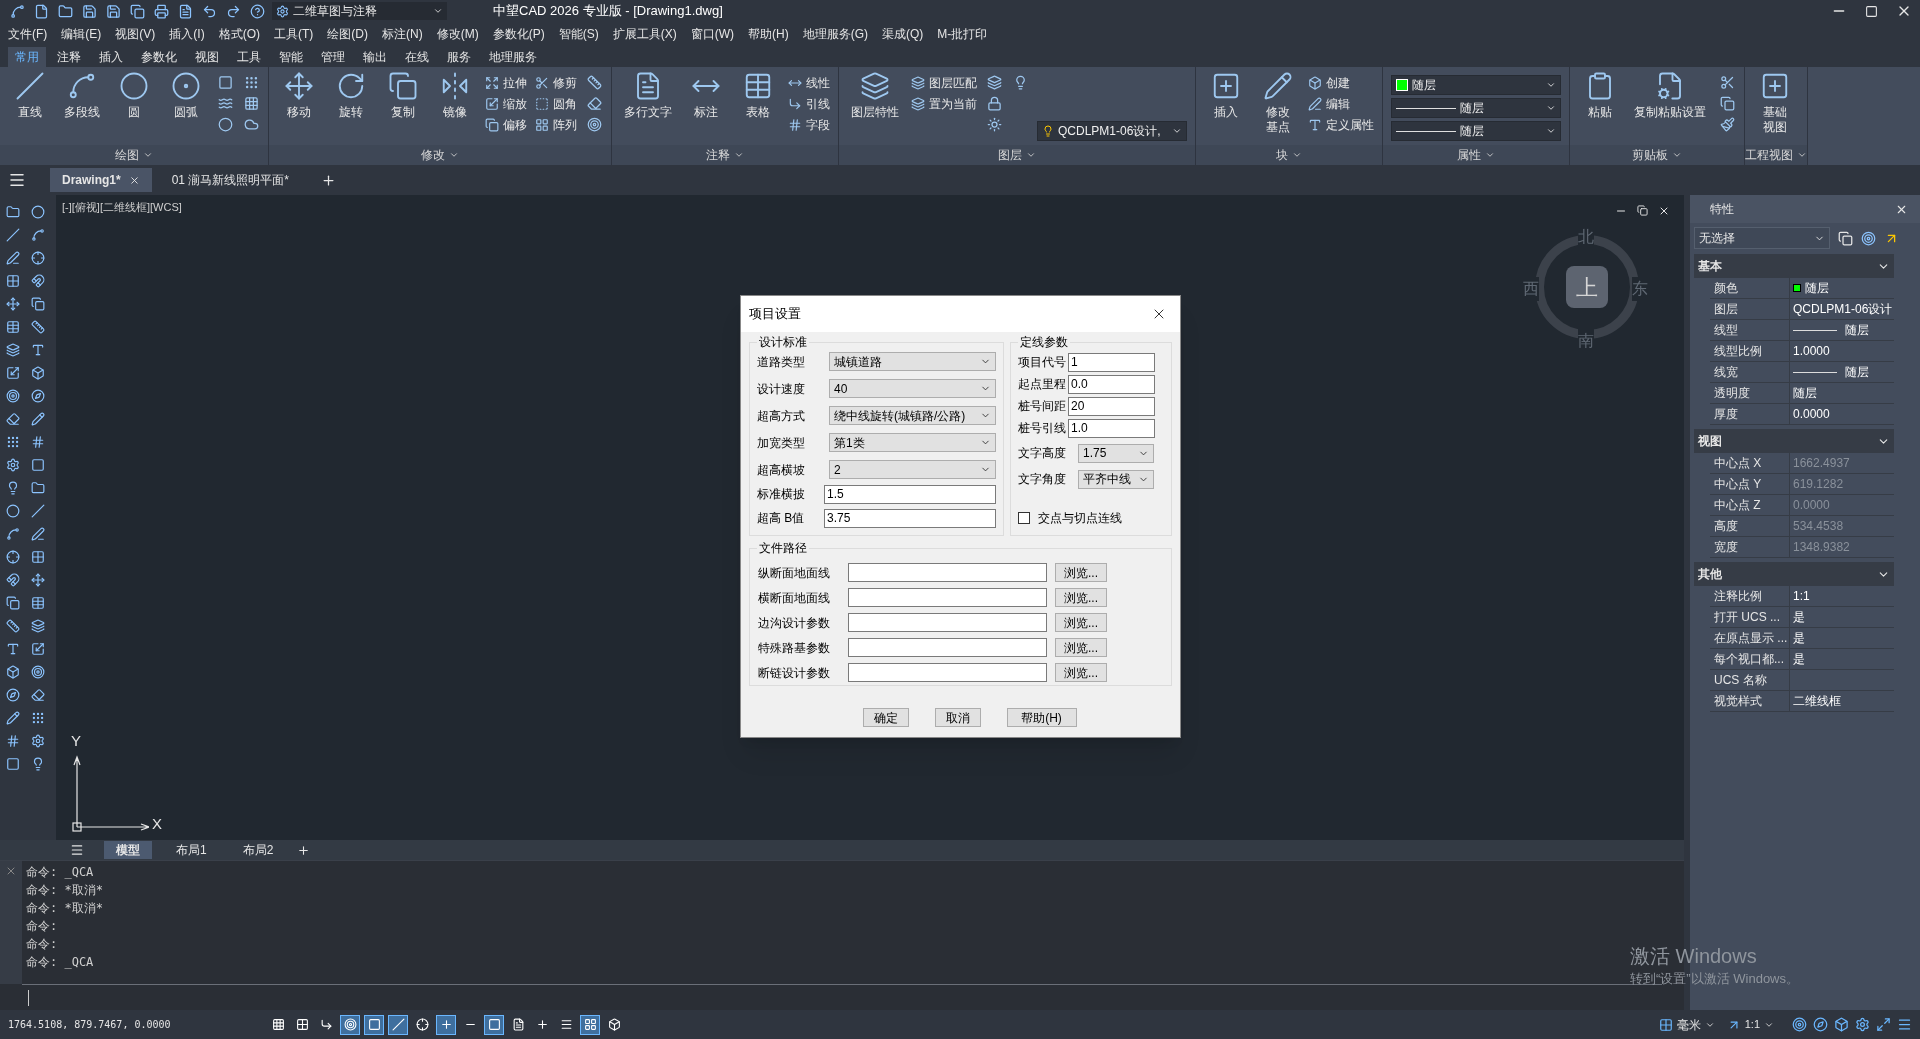 The height and width of the screenshot is (1039, 1920). Describe the element at coordinates (294, 33) in the screenshot. I see `menu-item: 工具(T)` at that location.